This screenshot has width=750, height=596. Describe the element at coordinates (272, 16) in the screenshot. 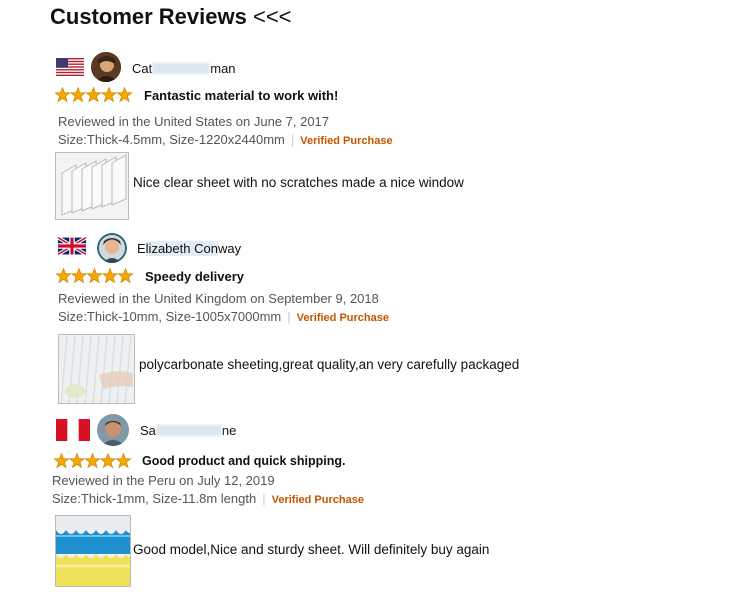

I see `title-arrows: <<<` at that location.